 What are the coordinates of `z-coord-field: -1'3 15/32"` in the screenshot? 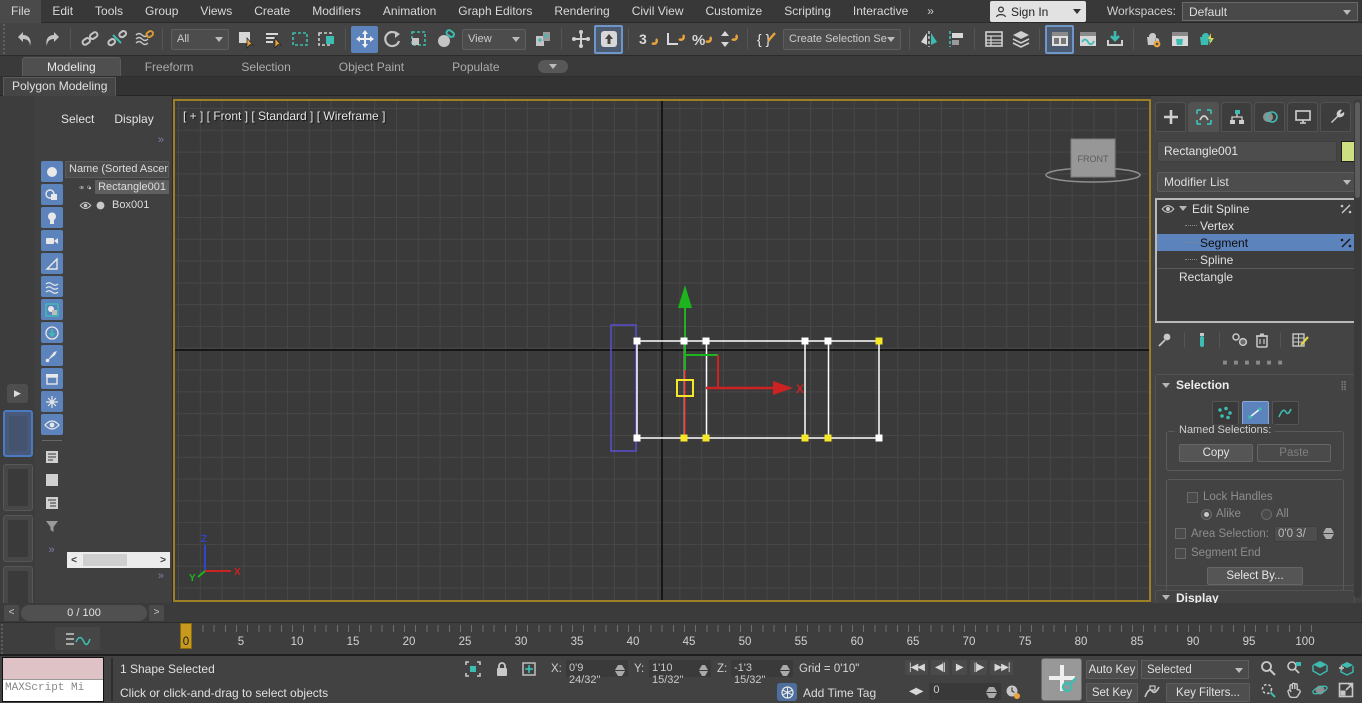 It's located at (762, 673).